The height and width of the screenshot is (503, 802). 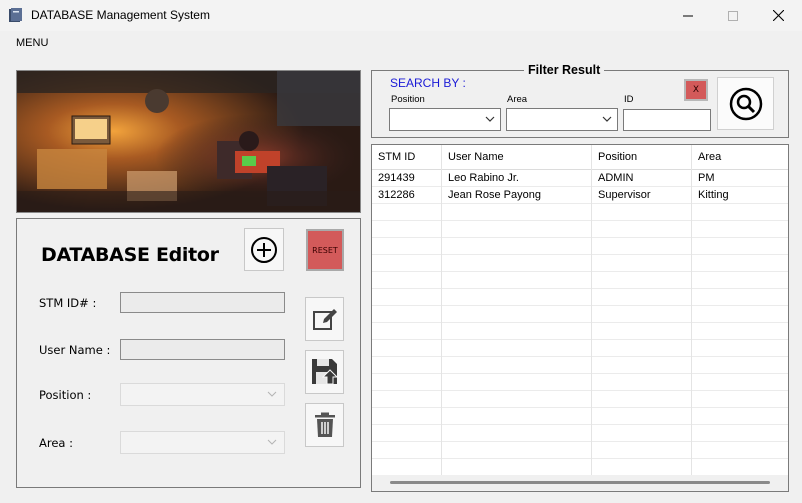 I want to click on menu-bar: MENU, so click(x=401, y=43).